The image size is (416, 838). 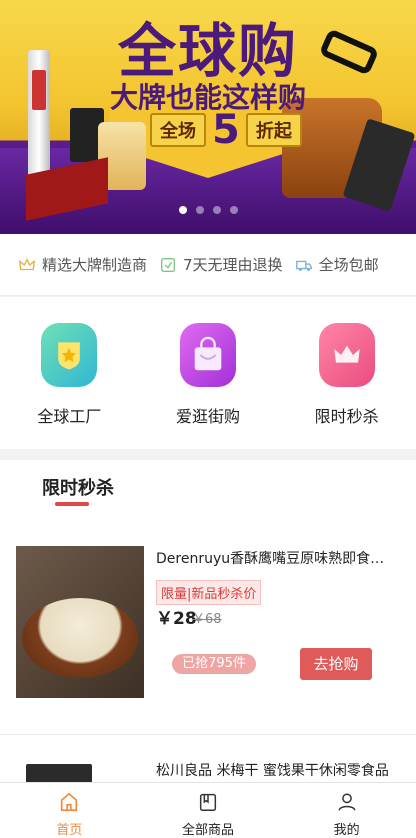 What do you see at coordinates (208, 734) in the screenshot?
I see `divider` at bounding box center [208, 734].